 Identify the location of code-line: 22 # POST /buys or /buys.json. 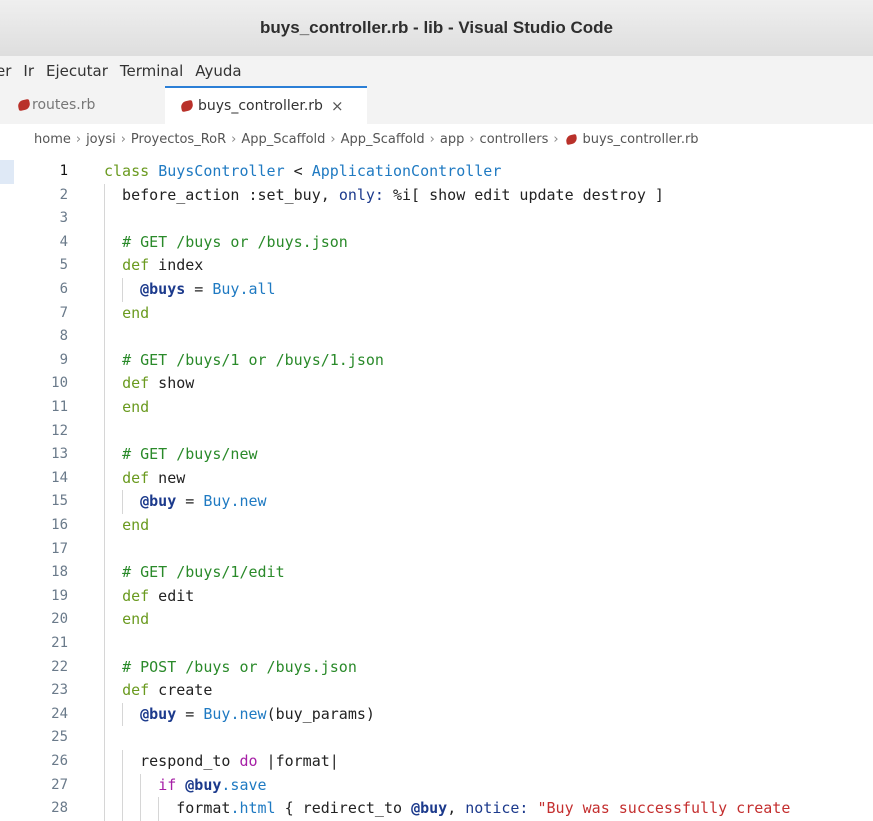
(436, 667).